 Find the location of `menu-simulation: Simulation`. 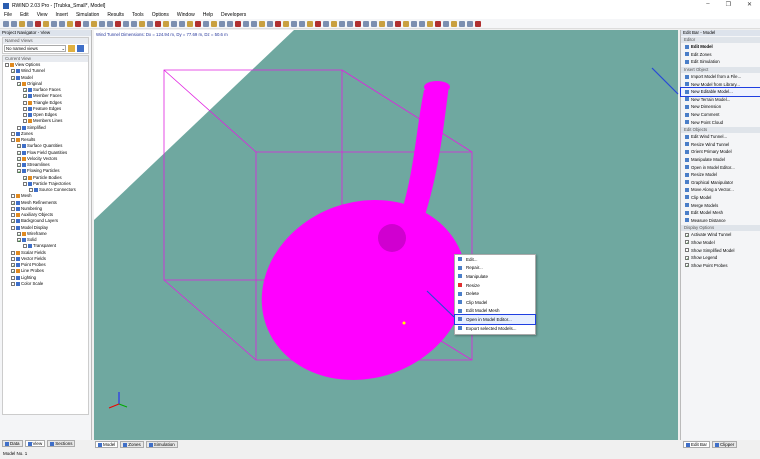

menu-simulation: Simulation is located at coordinates (87, 15).